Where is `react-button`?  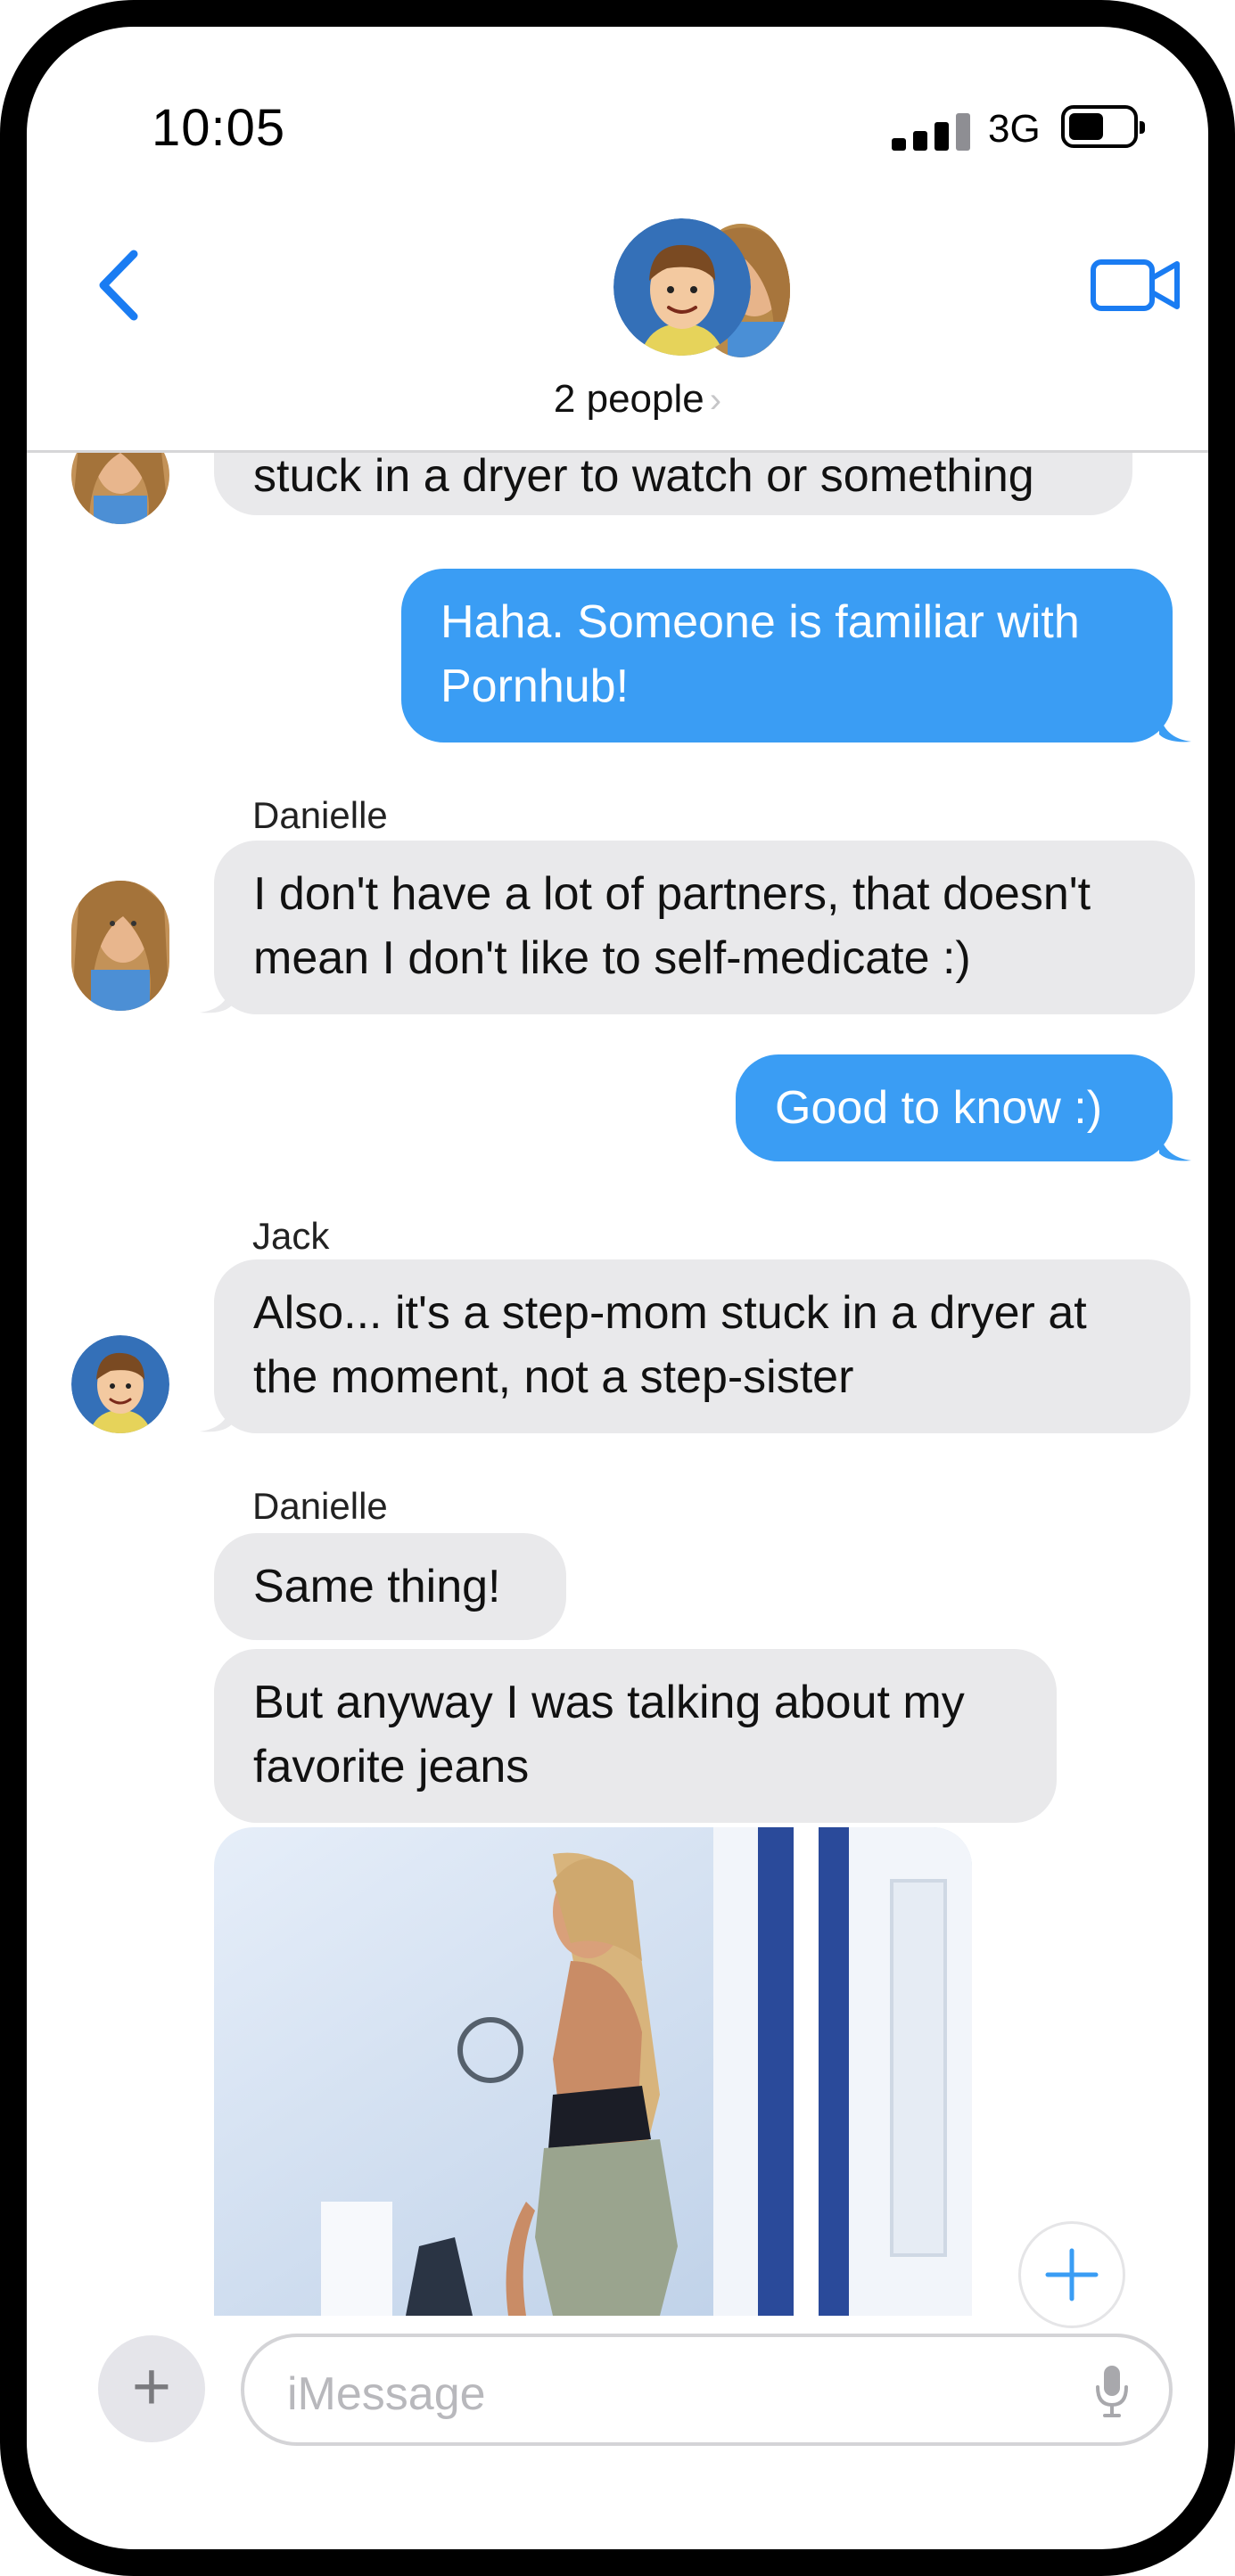 react-button is located at coordinates (1071, 2274).